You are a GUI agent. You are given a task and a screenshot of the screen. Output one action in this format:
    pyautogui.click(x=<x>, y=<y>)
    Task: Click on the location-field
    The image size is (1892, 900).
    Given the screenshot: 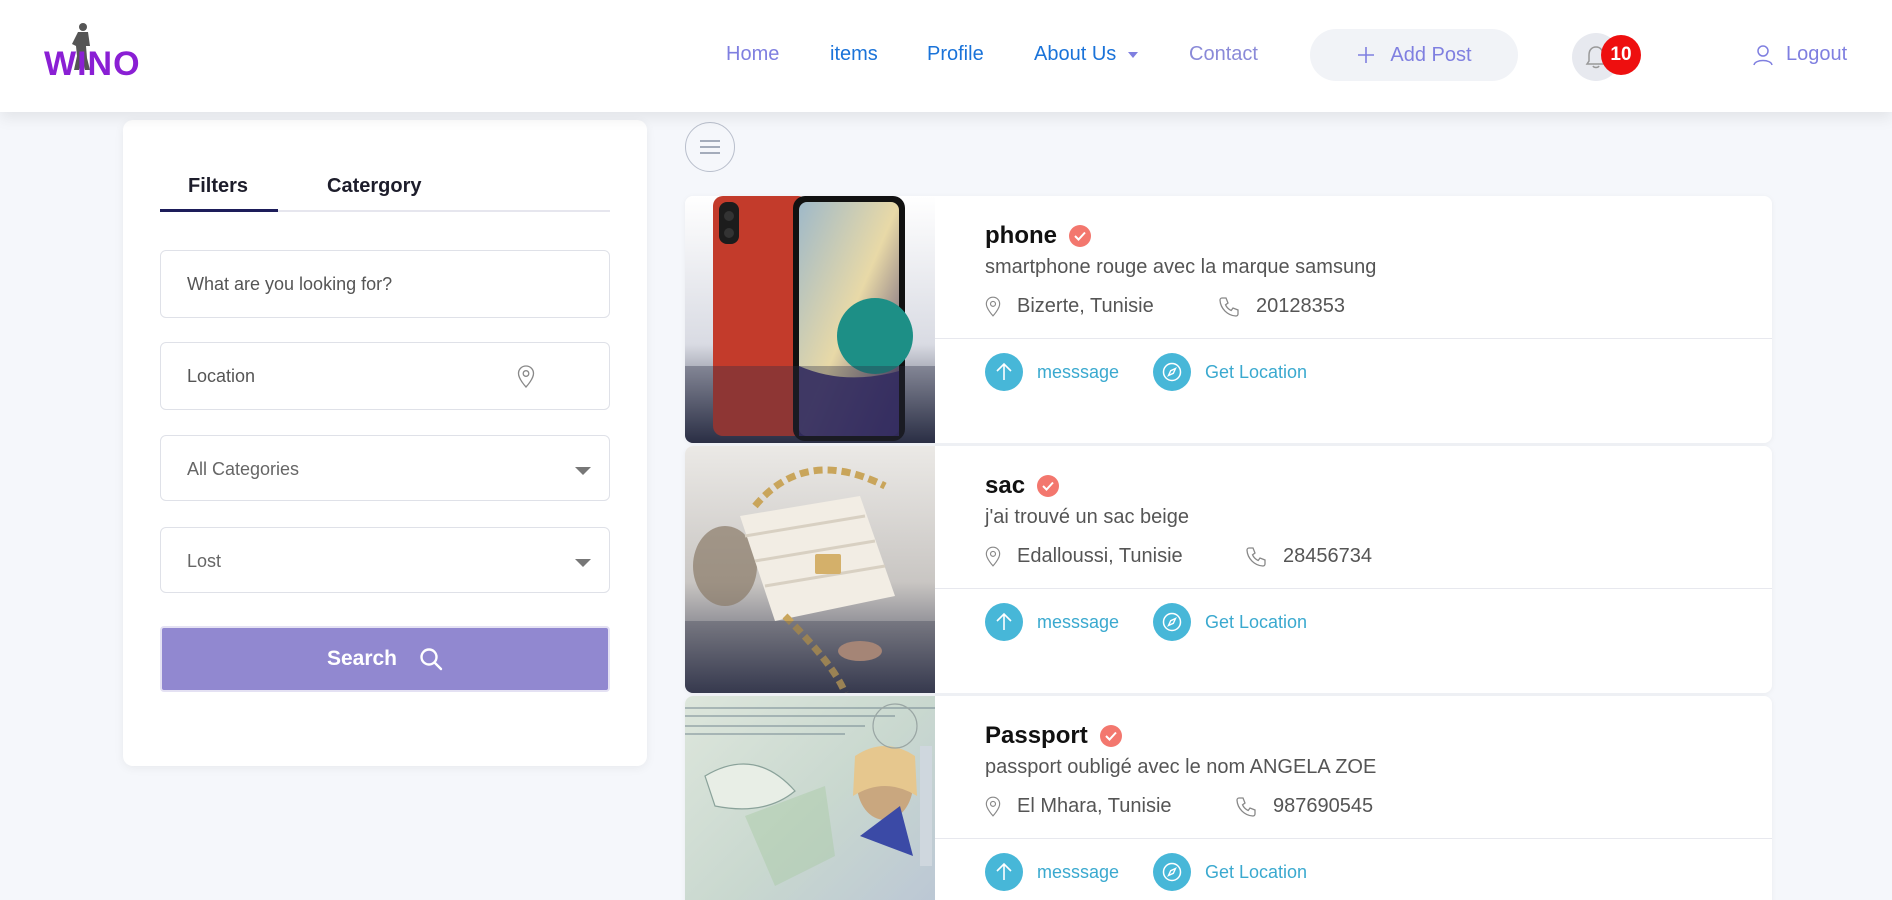 What is the action you would take?
    pyautogui.click(x=385, y=376)
    